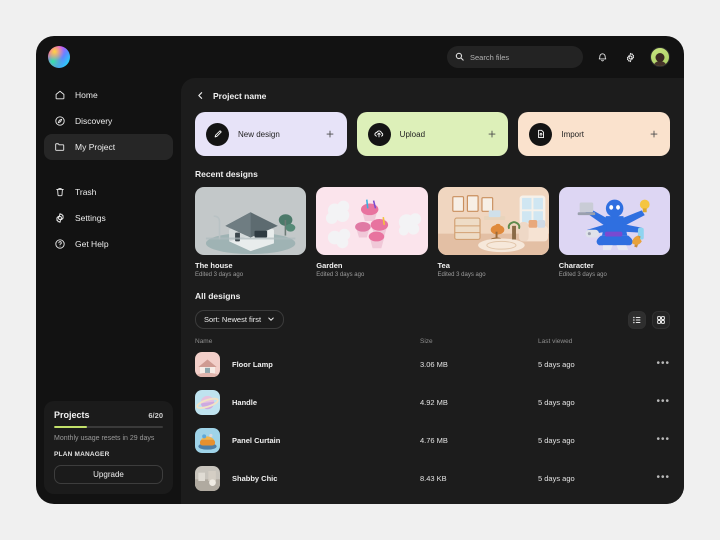  What do you see at coordinates (59, 95) in the screenshot?
I see `home-icon` at bounding box center [59, 95].